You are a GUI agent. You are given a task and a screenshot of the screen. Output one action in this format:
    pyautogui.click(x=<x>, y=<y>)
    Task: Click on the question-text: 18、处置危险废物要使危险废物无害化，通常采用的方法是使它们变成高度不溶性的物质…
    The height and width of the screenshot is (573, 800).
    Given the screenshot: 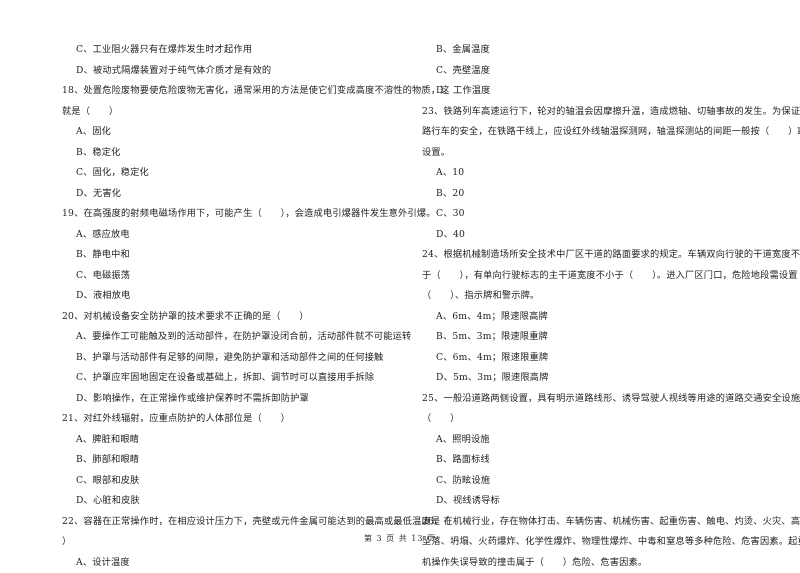 What is the action you would take?
    pyautogui.click(x=234, y=91)
    